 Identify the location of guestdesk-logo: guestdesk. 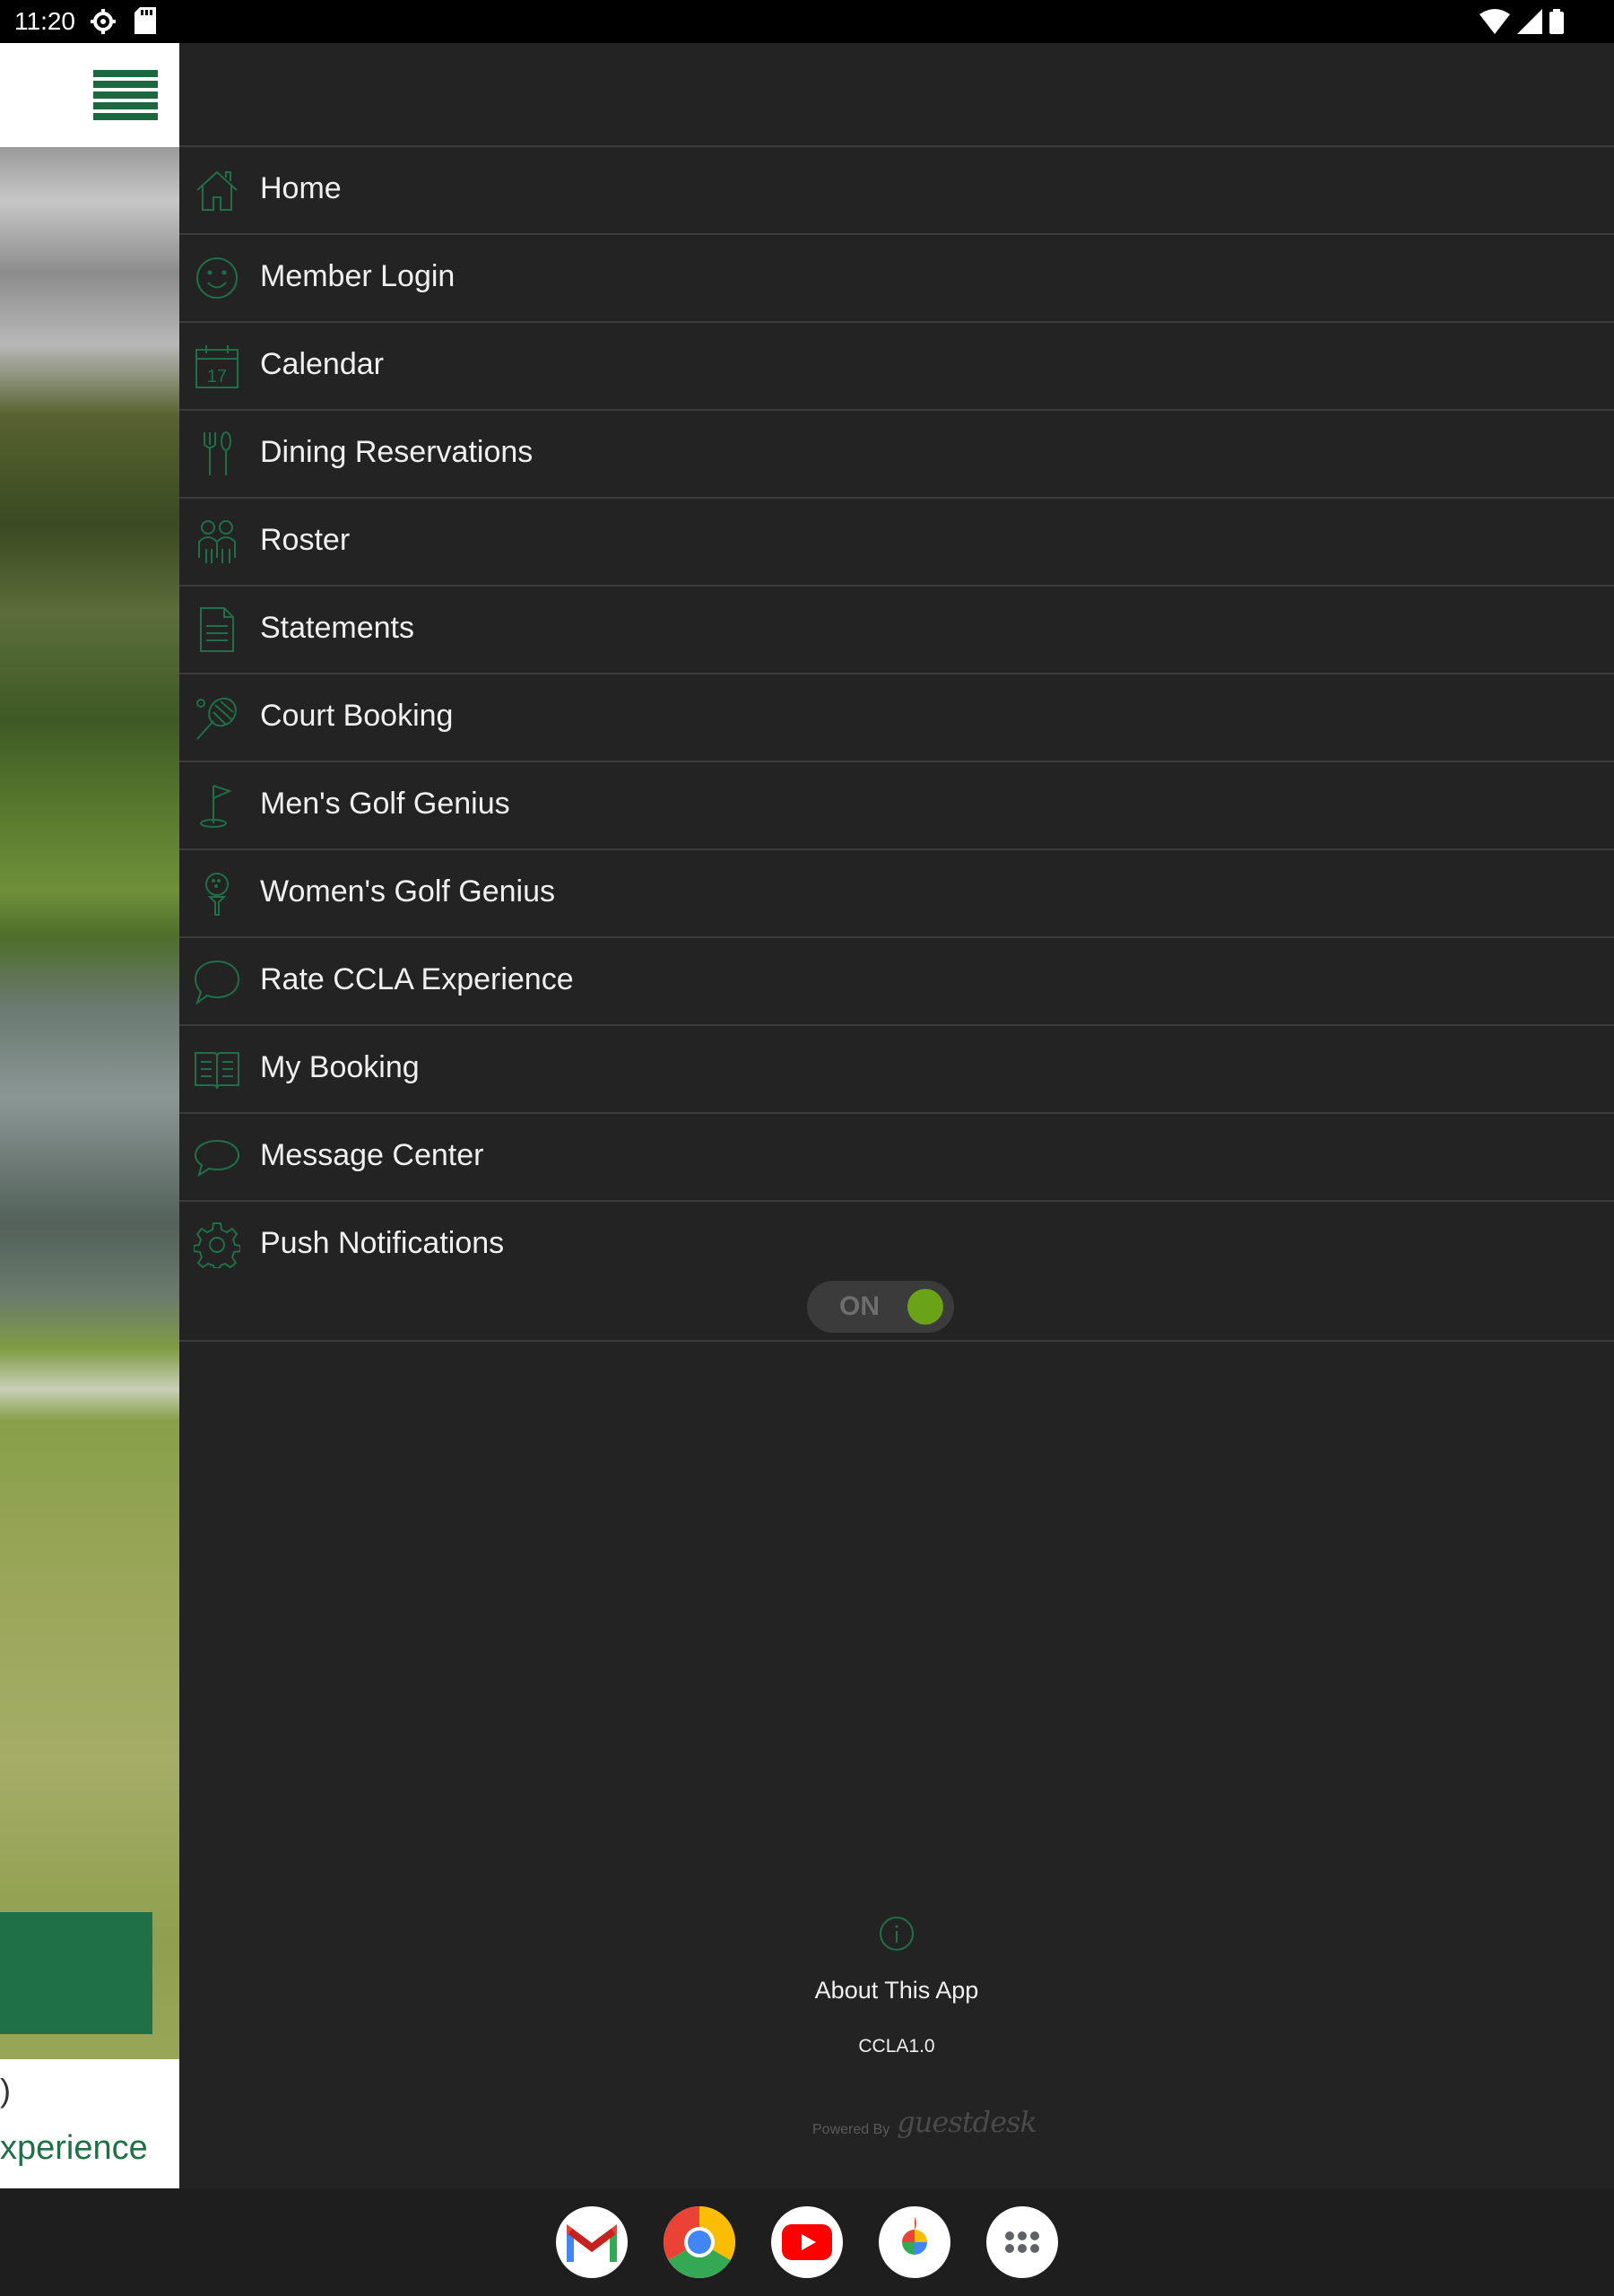
(967, 2122).